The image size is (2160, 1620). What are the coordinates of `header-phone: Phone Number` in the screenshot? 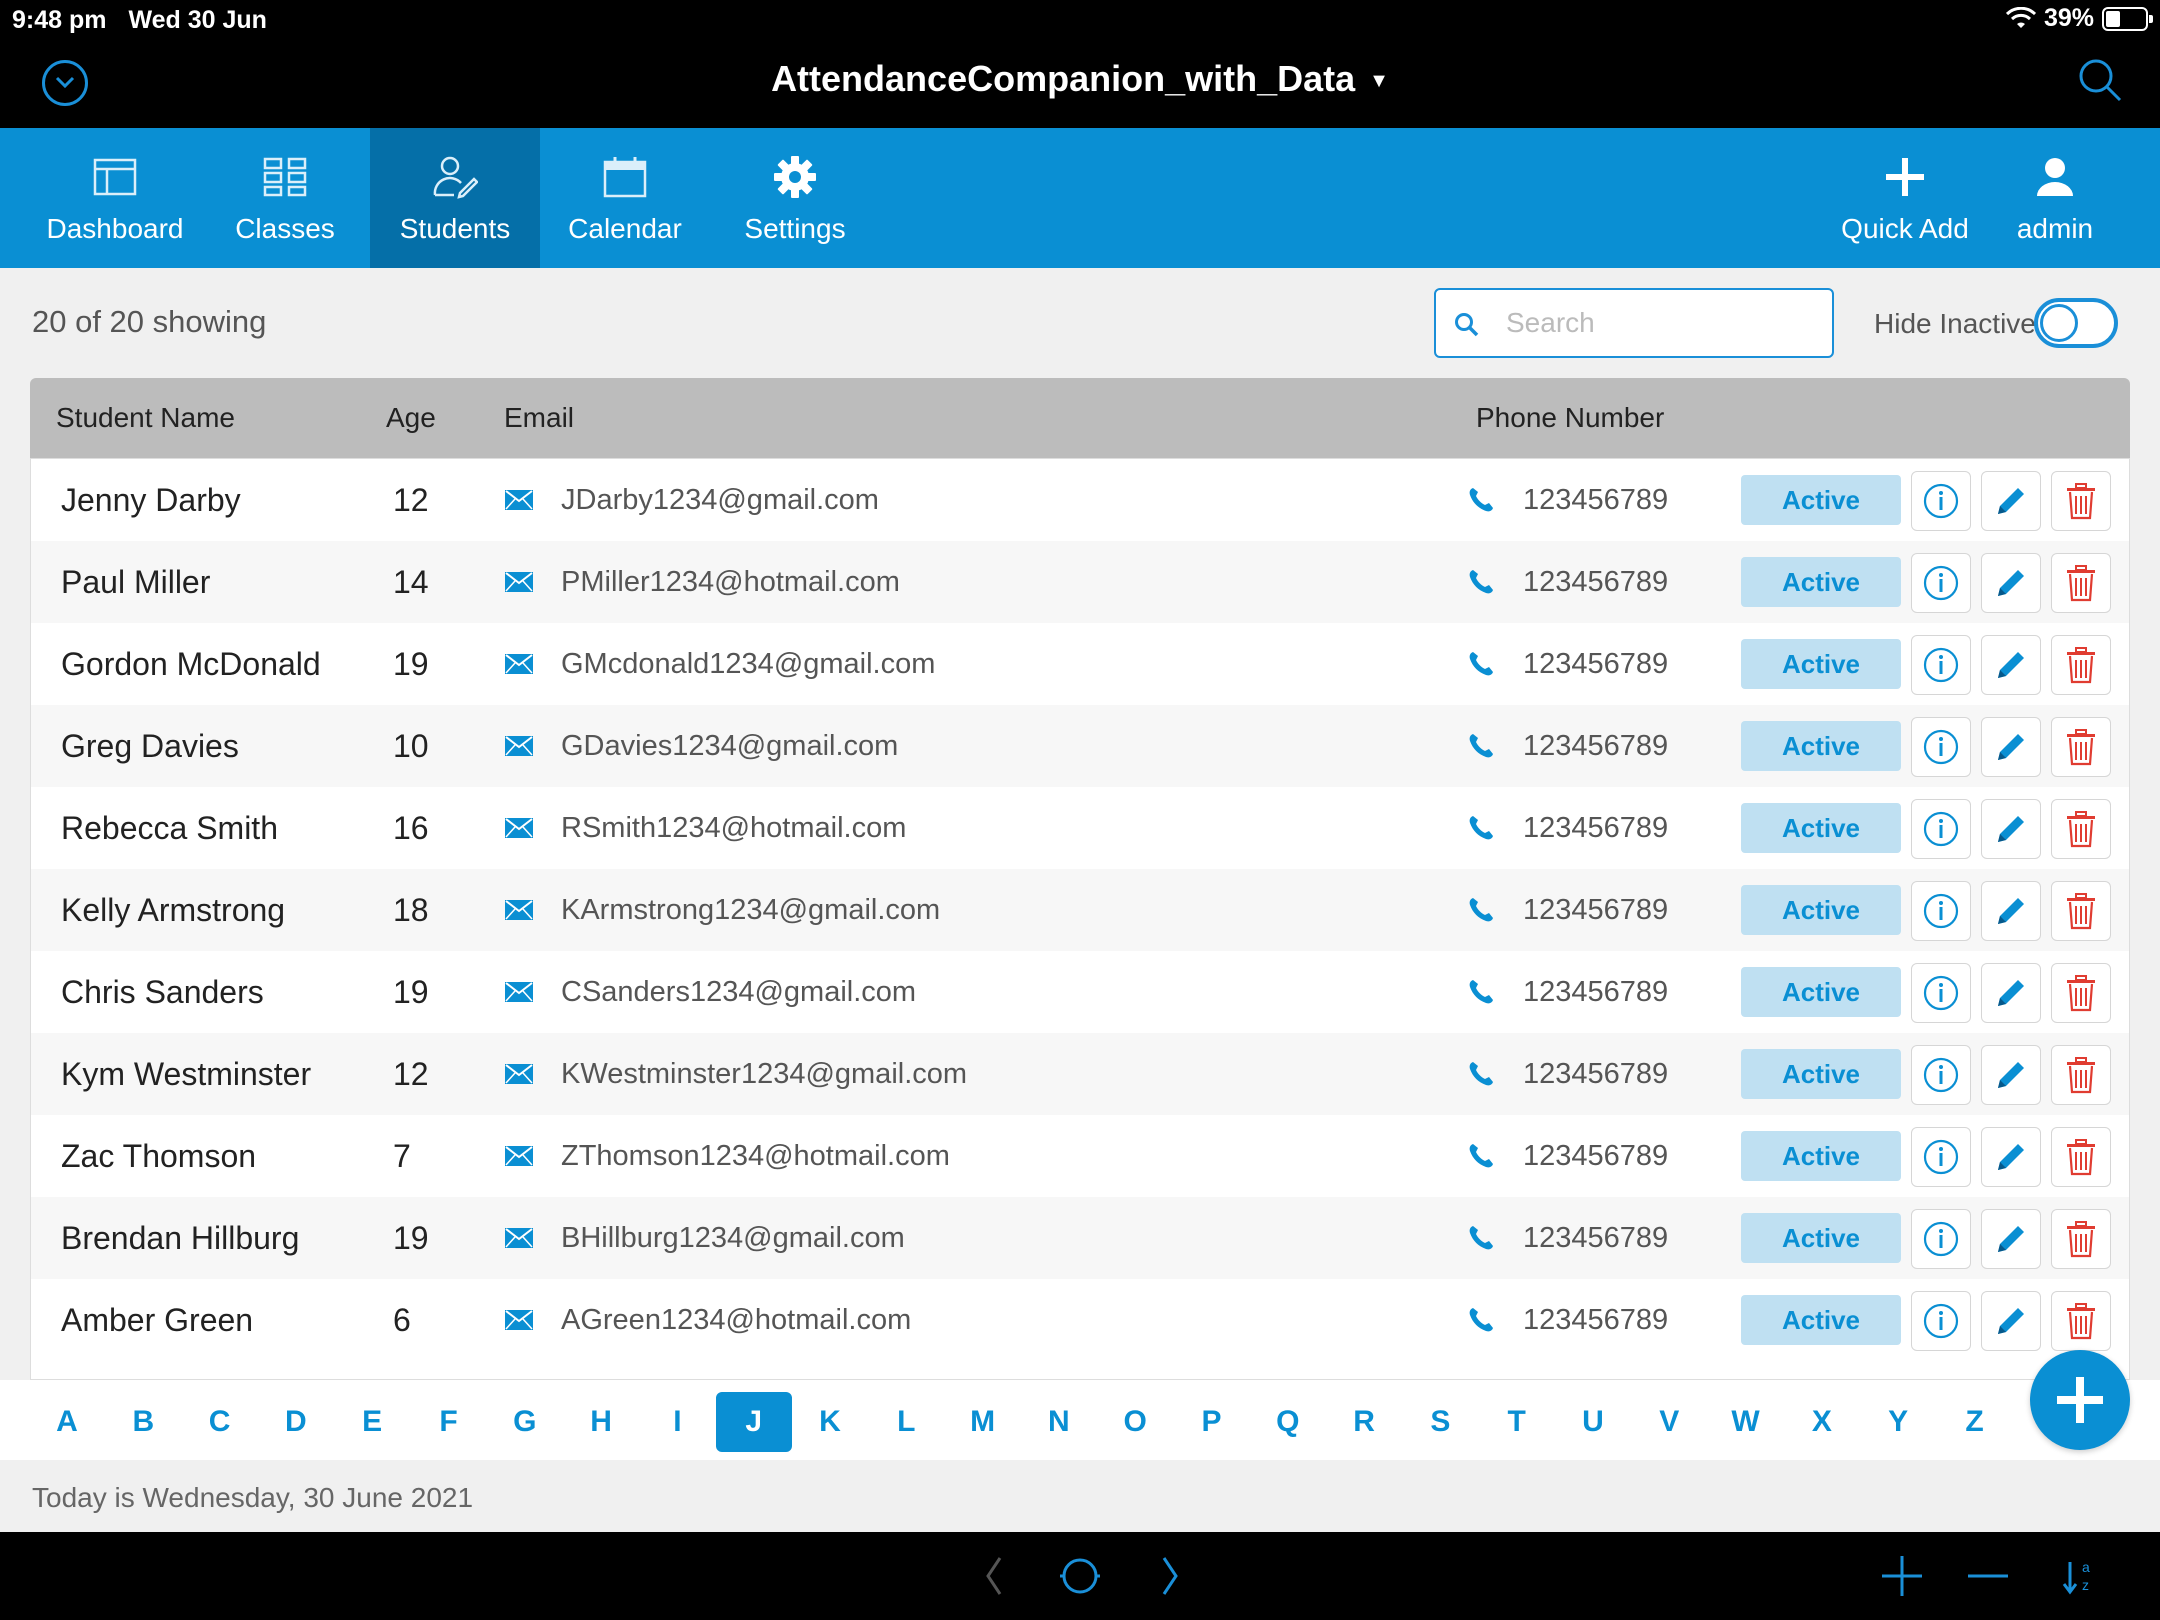 It's located at (1570, 418).